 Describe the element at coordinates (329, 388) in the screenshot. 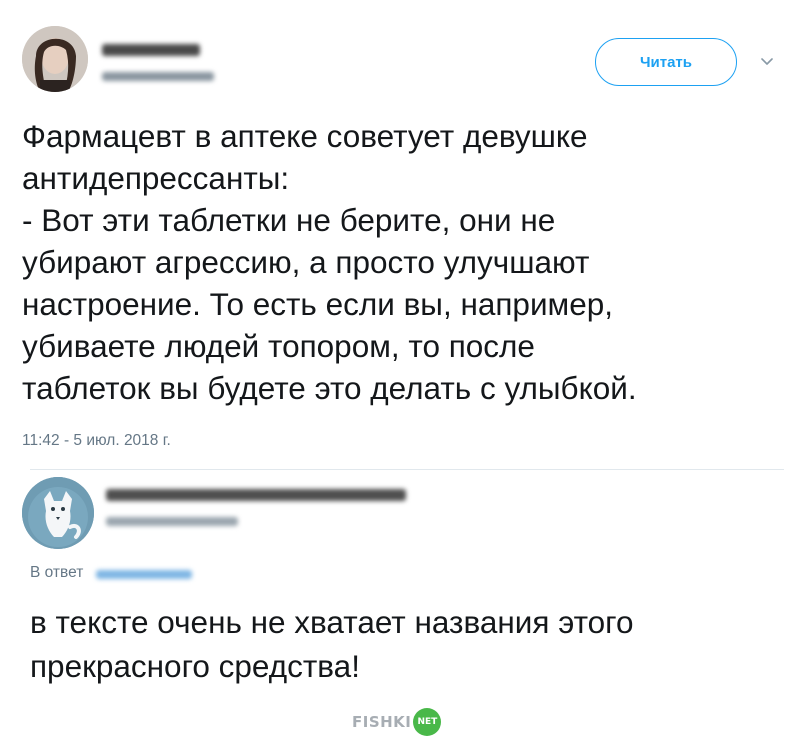

I see `tweet-text-line: таблеток вы будете это делать с улыбкой.` at that location.